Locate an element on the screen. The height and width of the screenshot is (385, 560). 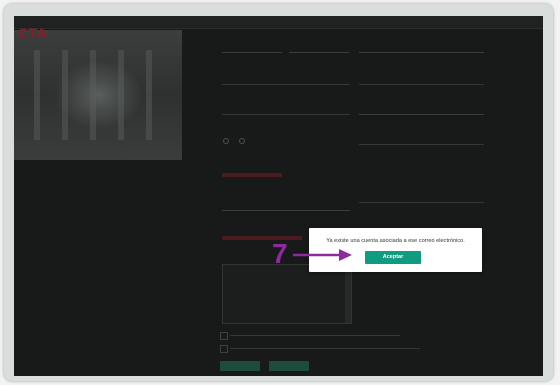
consent-text is located at coordinates (325, 348).